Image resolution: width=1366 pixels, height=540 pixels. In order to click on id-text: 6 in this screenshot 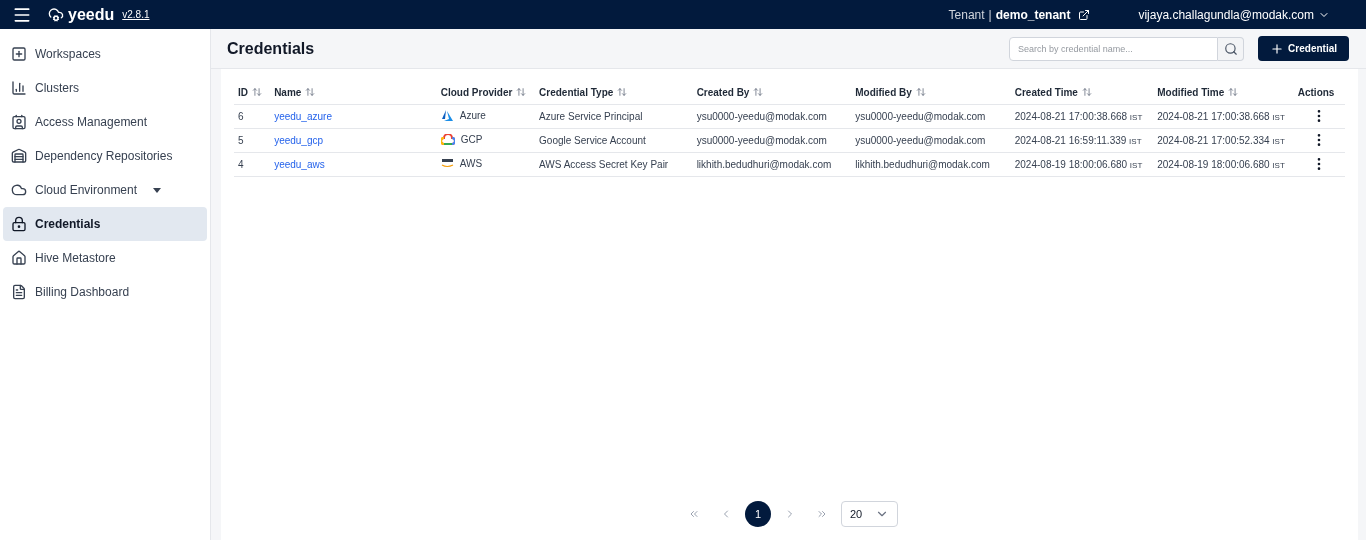, I will do `click(241, 116)`.